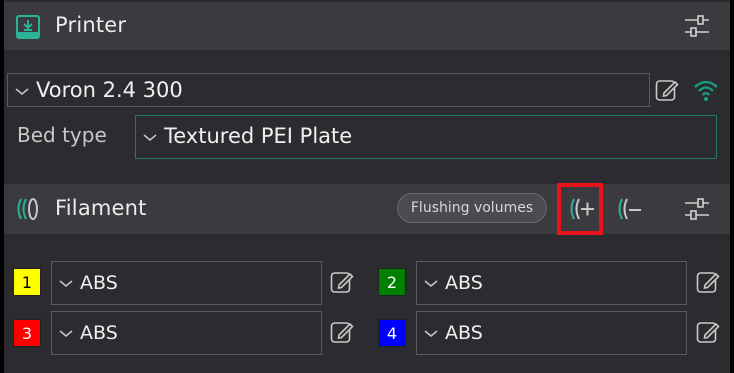 This screenshot has height=373, width=734. Describe the element at coordinates (426, 137) in the screenshot. I see `bed-type-select: Textured PEI Plate` at that location.